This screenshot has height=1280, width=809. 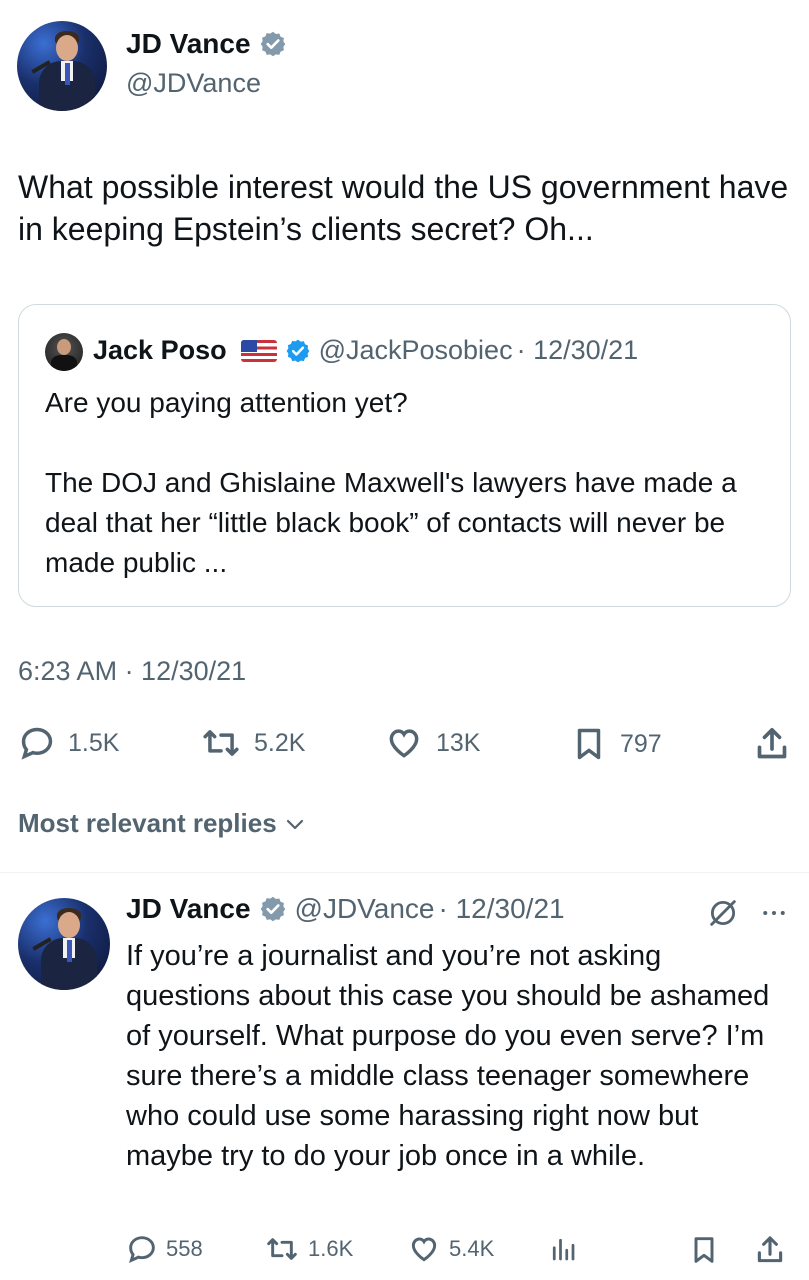 I want to click on reply-repost-button: 1.6K, so click(x=308, y=1249).